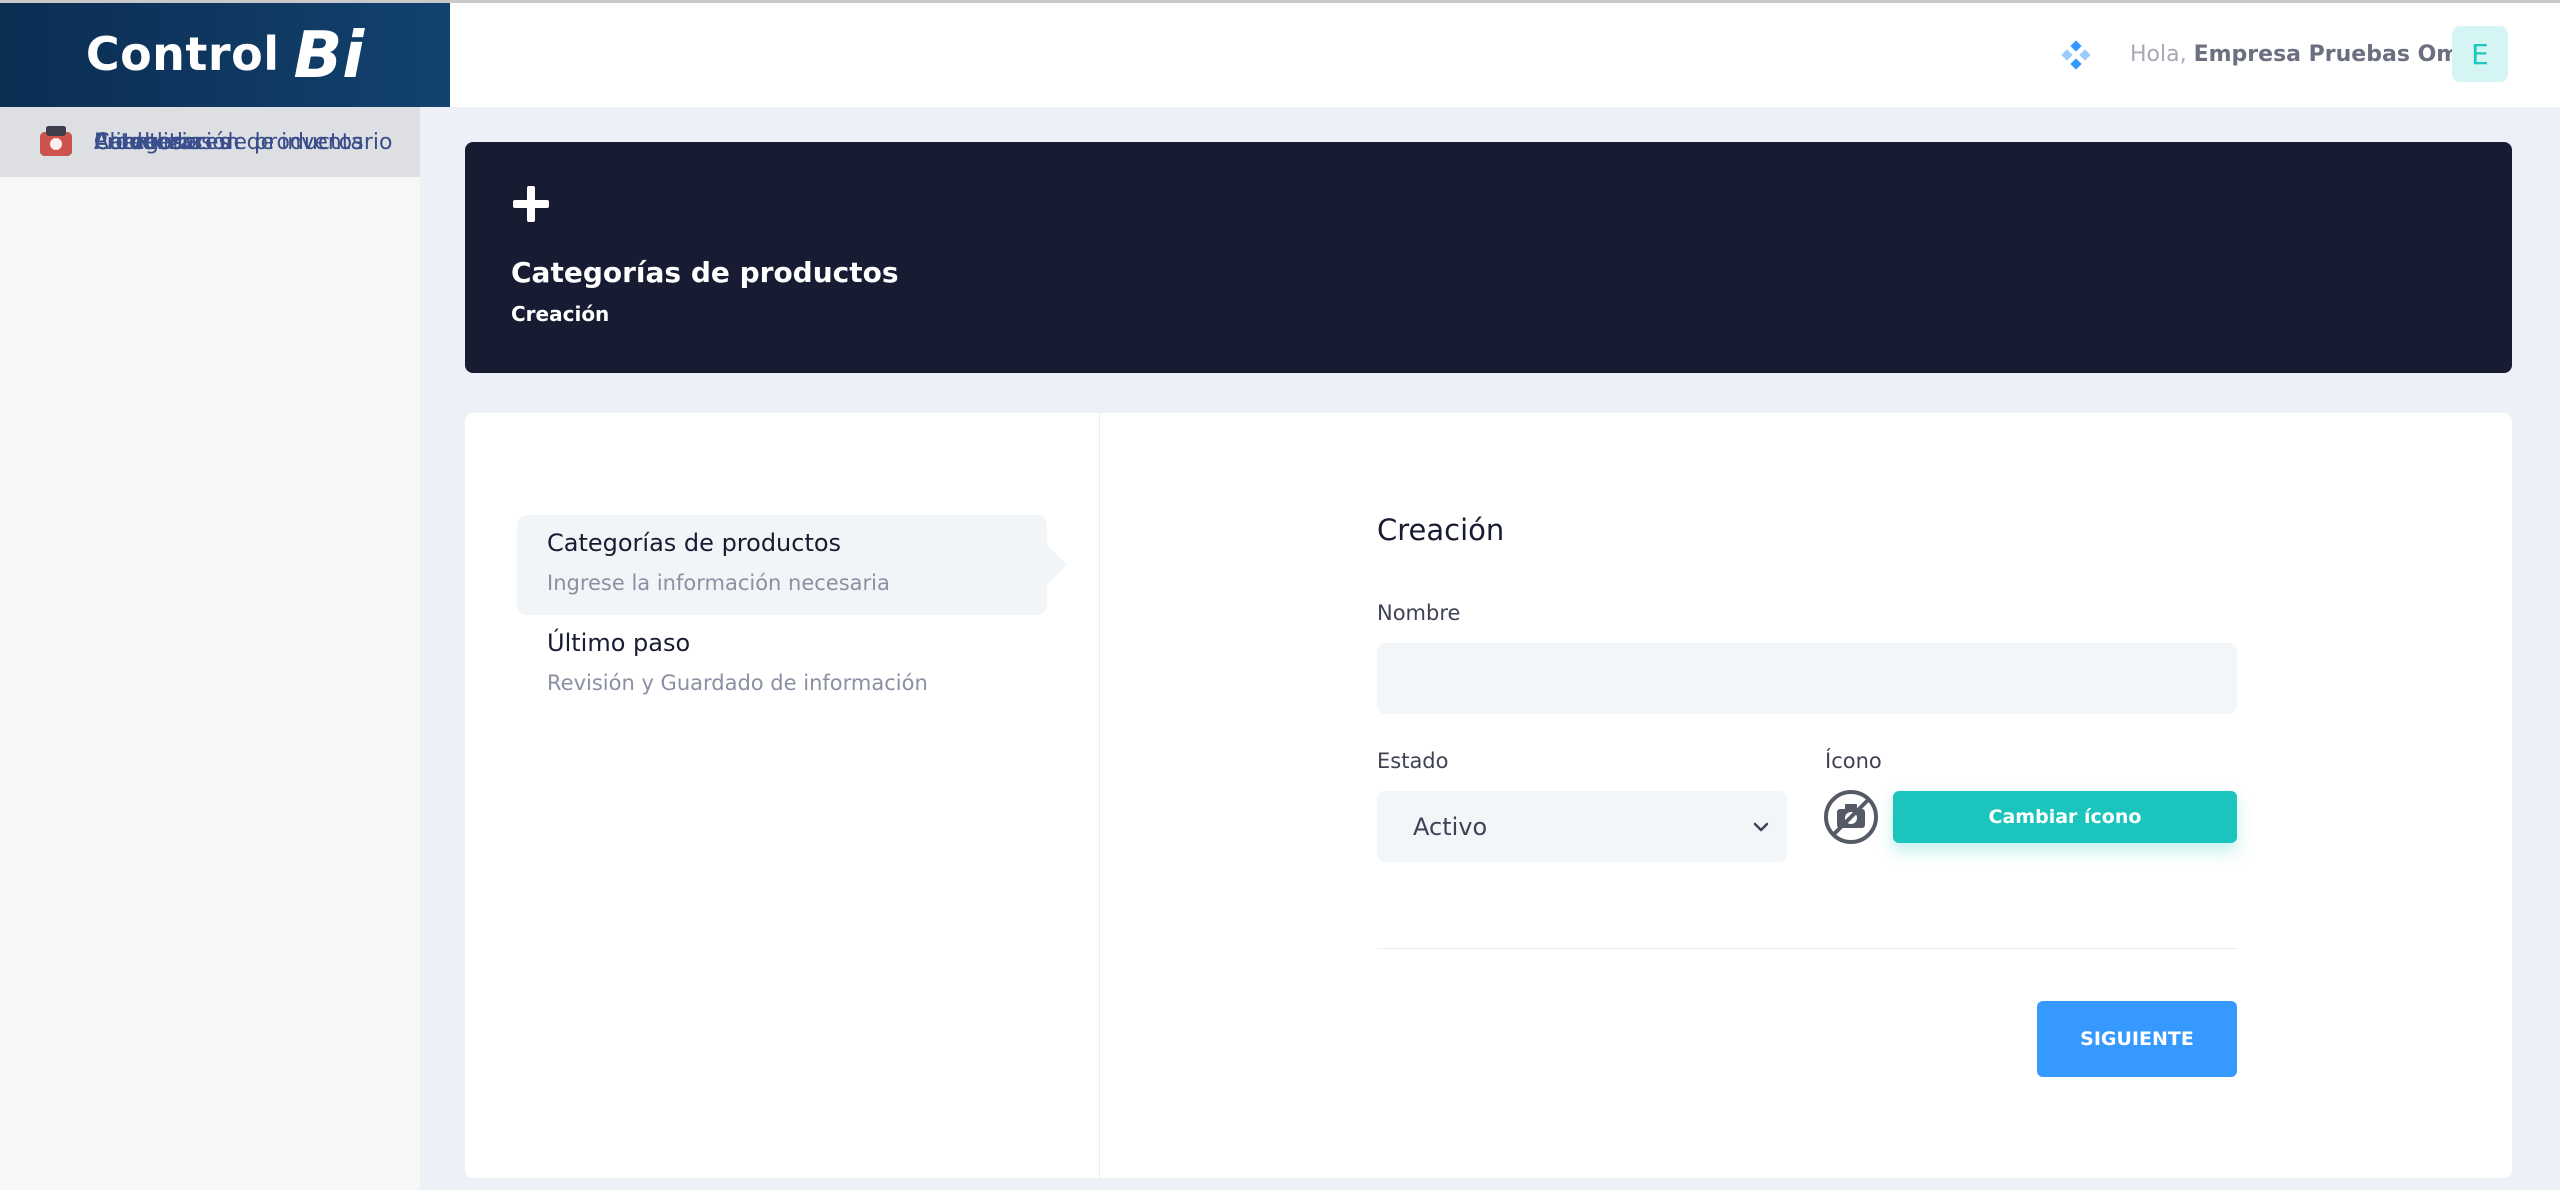  I want to click on diamond-grid-icon, so click(2076, 56).